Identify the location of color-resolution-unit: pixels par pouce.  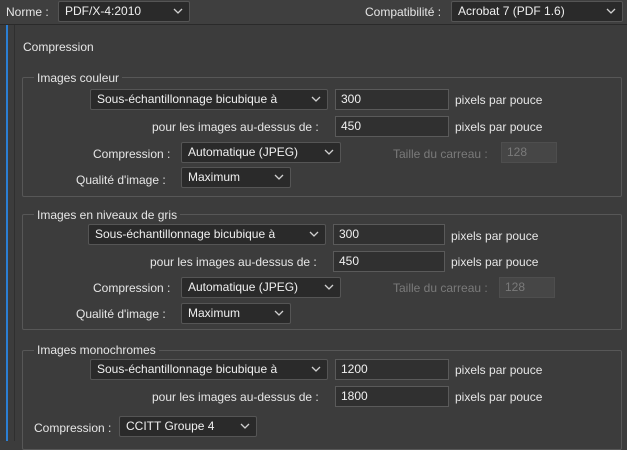
(499, 100).